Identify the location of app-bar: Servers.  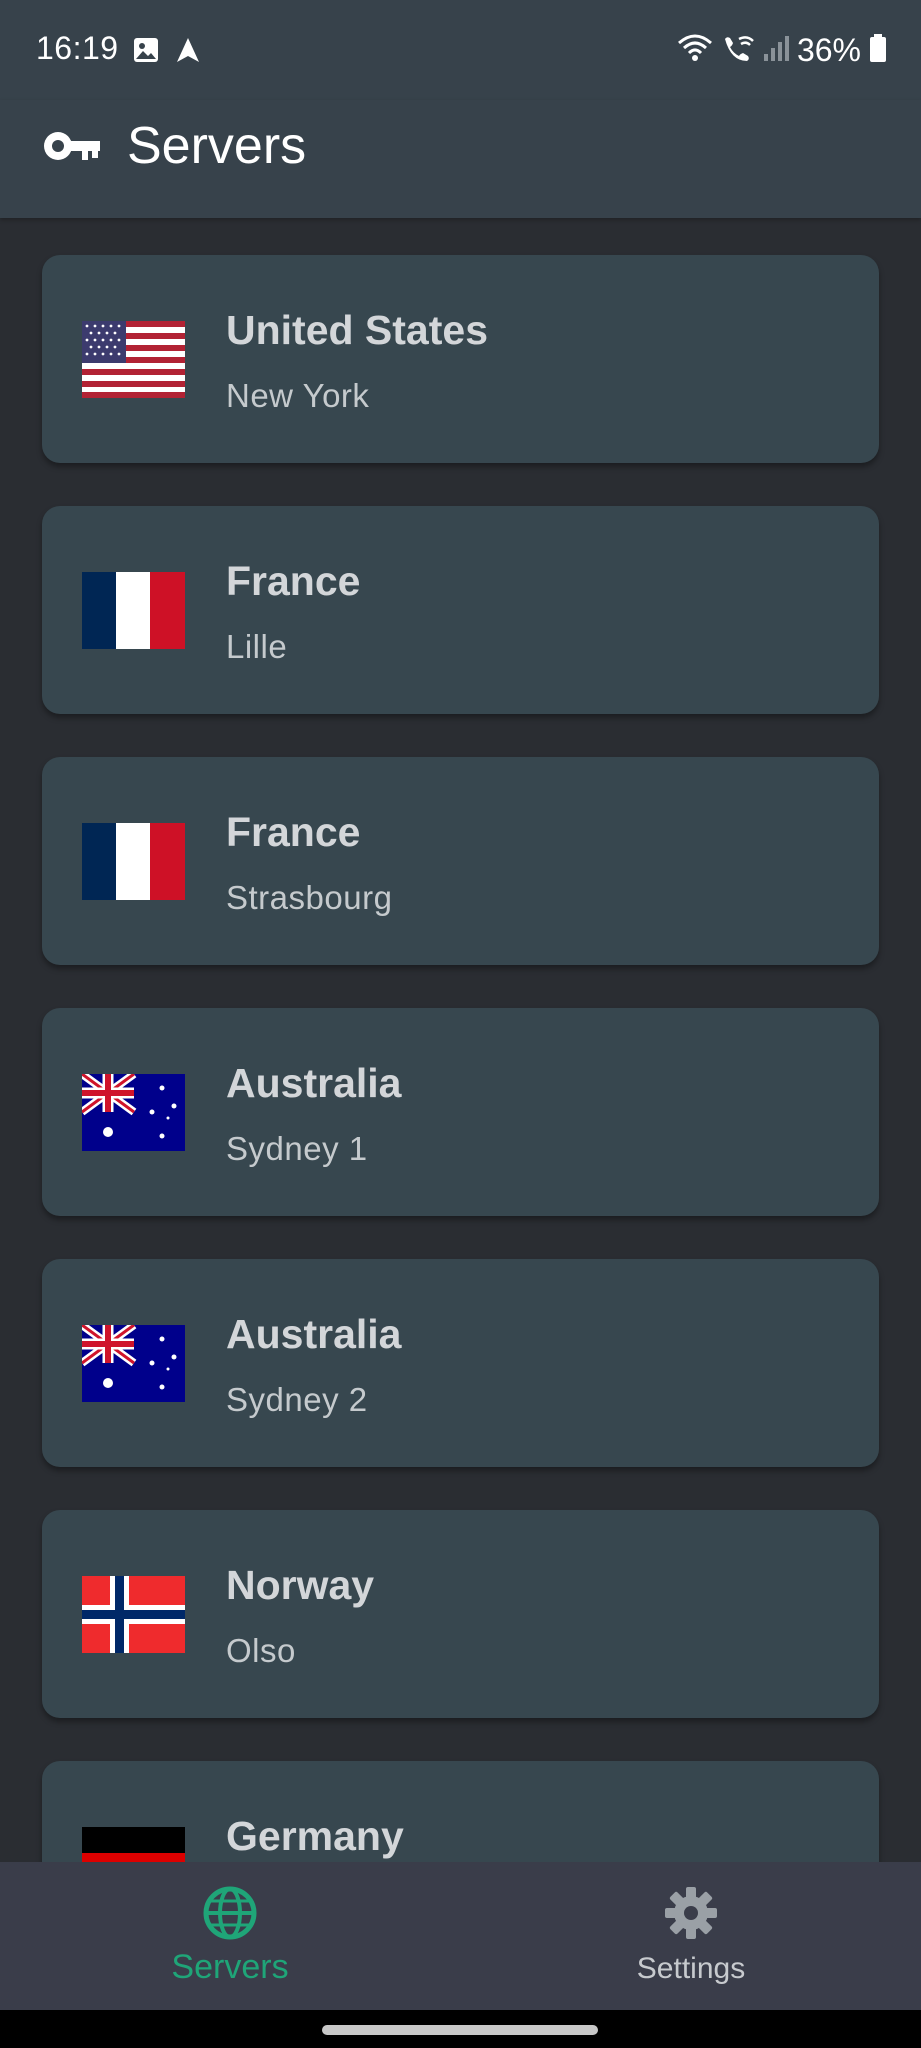
(460, 159).